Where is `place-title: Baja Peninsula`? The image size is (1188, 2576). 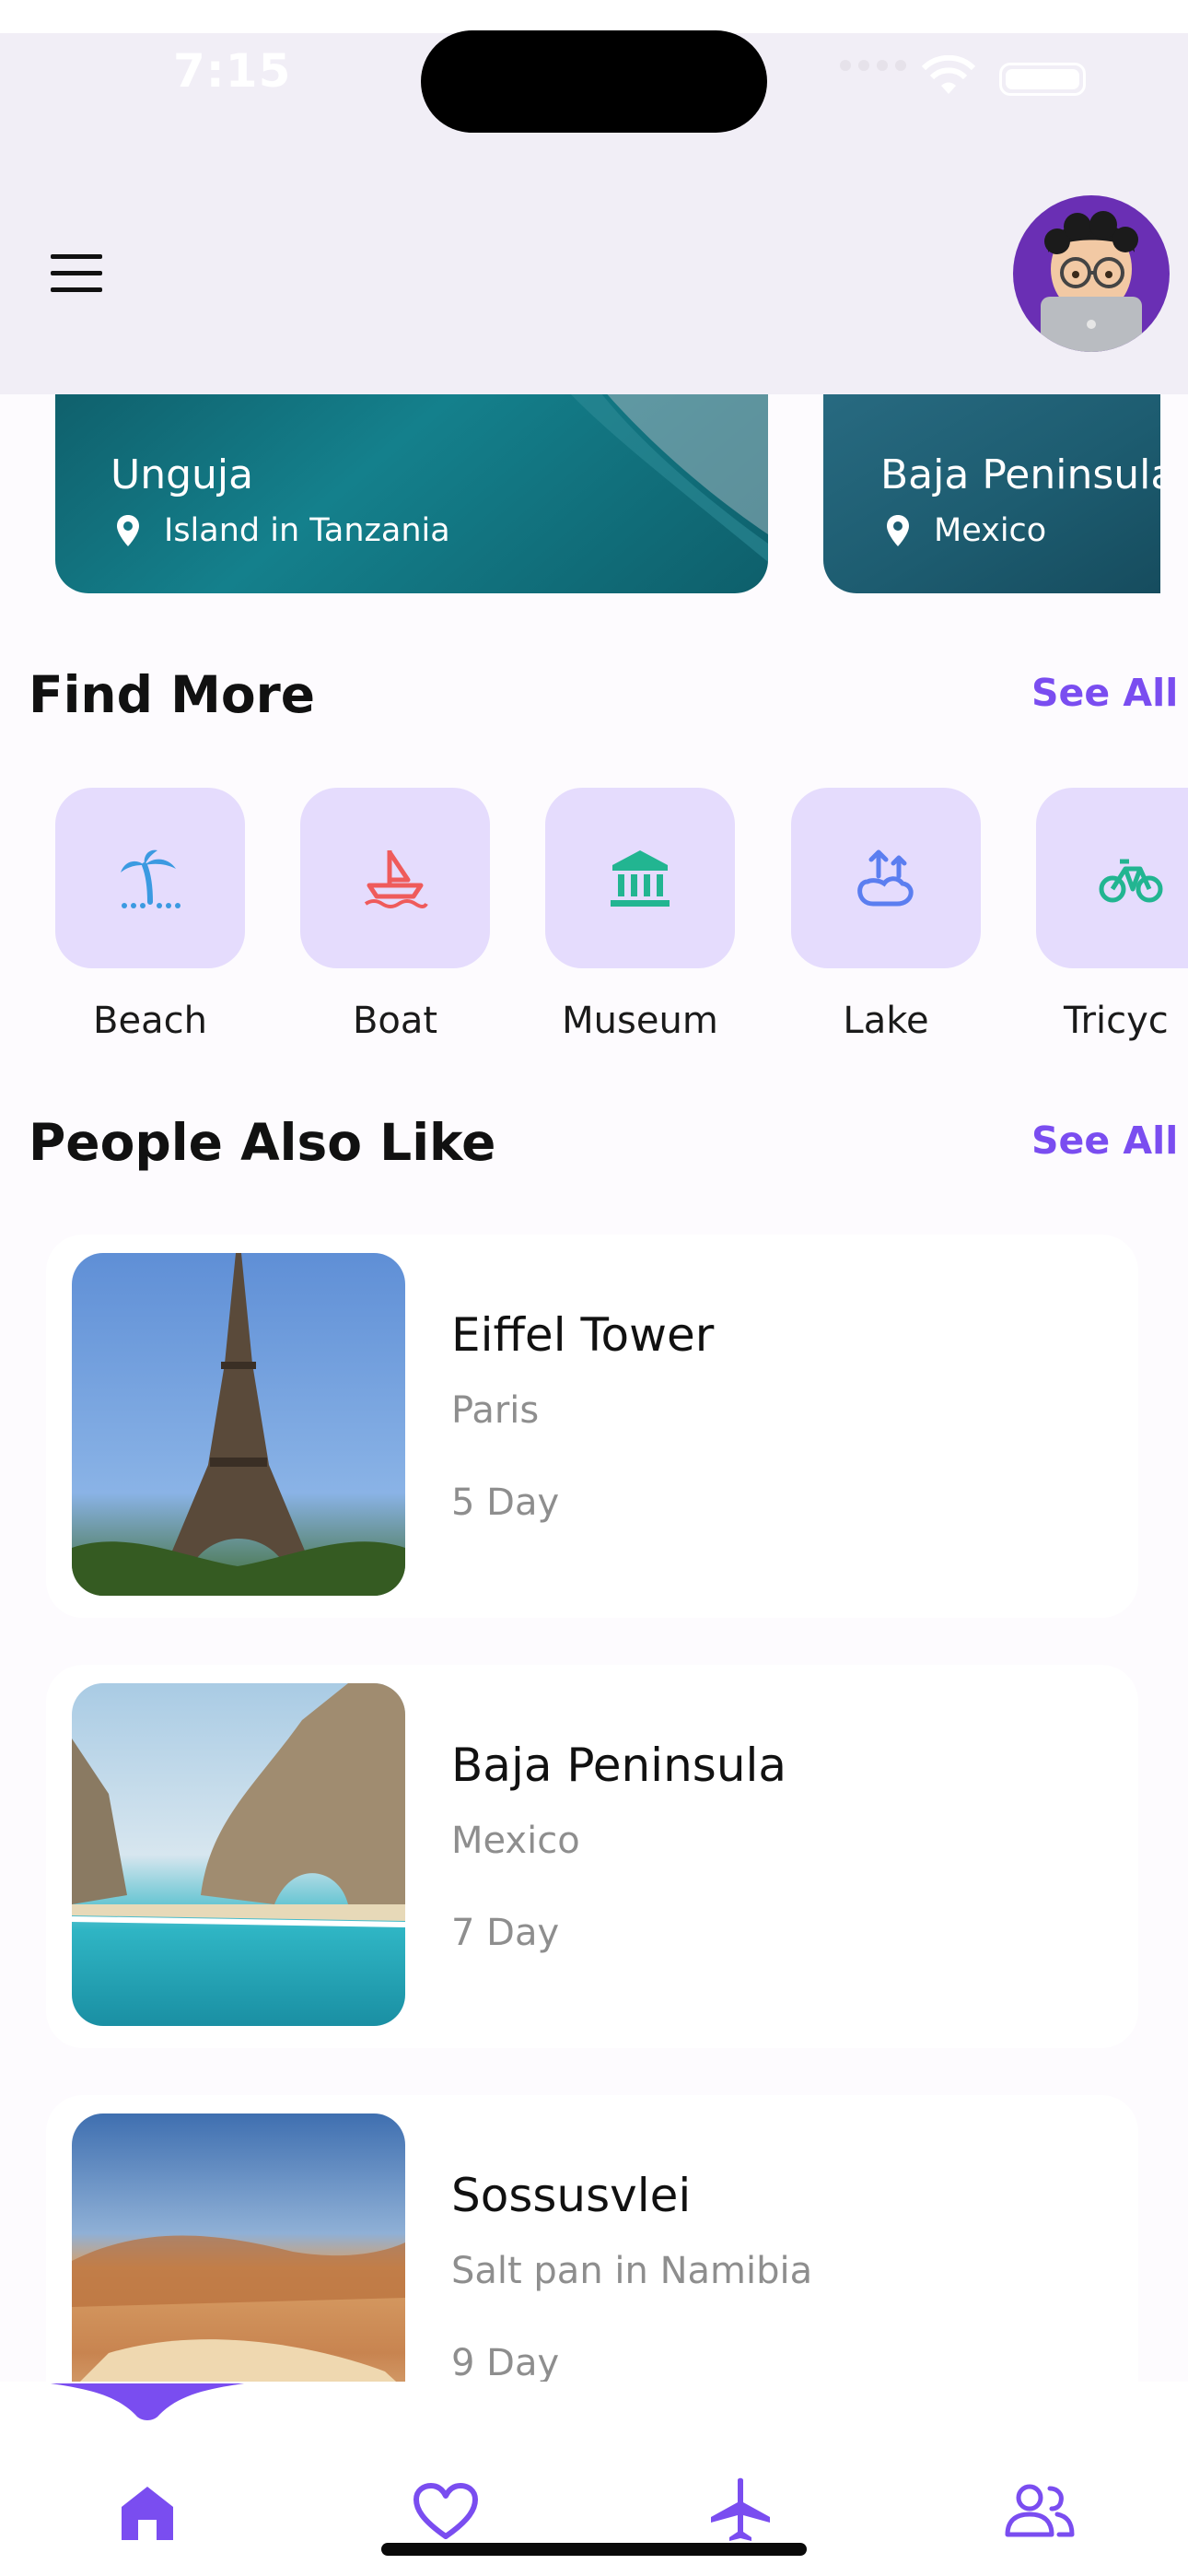 place-title: Baja Peninsula is located at coordinates (619, 1765).